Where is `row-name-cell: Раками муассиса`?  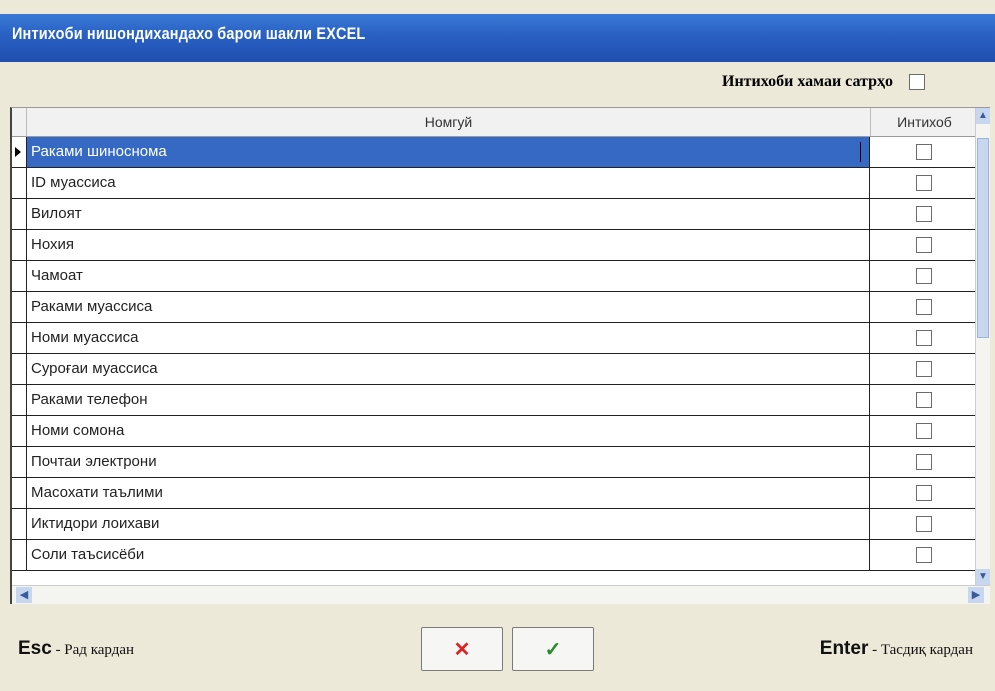 row-name-cell: Раками муассиса is located at coordinates (448, 307).